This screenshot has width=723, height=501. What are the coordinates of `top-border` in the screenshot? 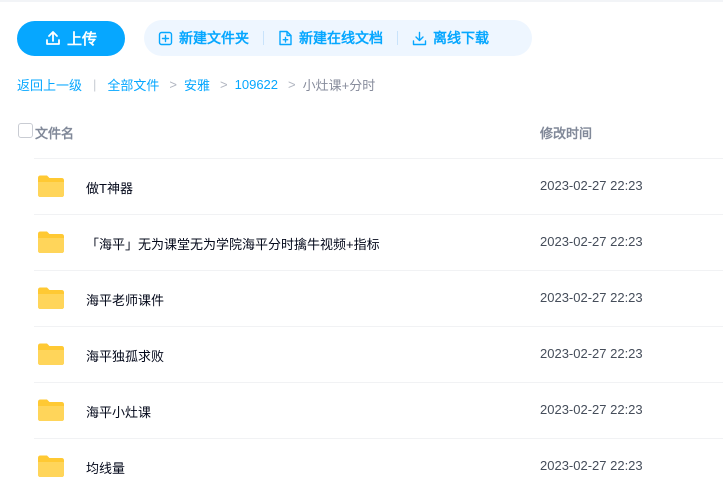 It's located at (361, 1).